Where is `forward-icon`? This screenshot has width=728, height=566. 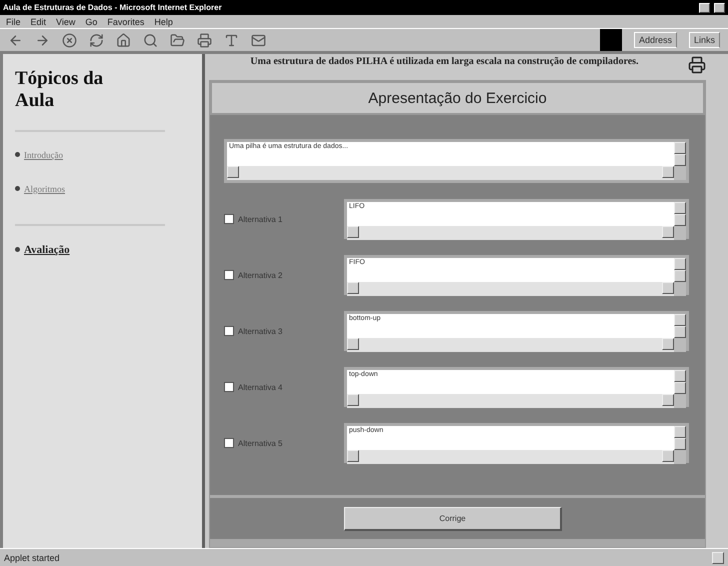
forward-icon is located at coordinates (42, 40).